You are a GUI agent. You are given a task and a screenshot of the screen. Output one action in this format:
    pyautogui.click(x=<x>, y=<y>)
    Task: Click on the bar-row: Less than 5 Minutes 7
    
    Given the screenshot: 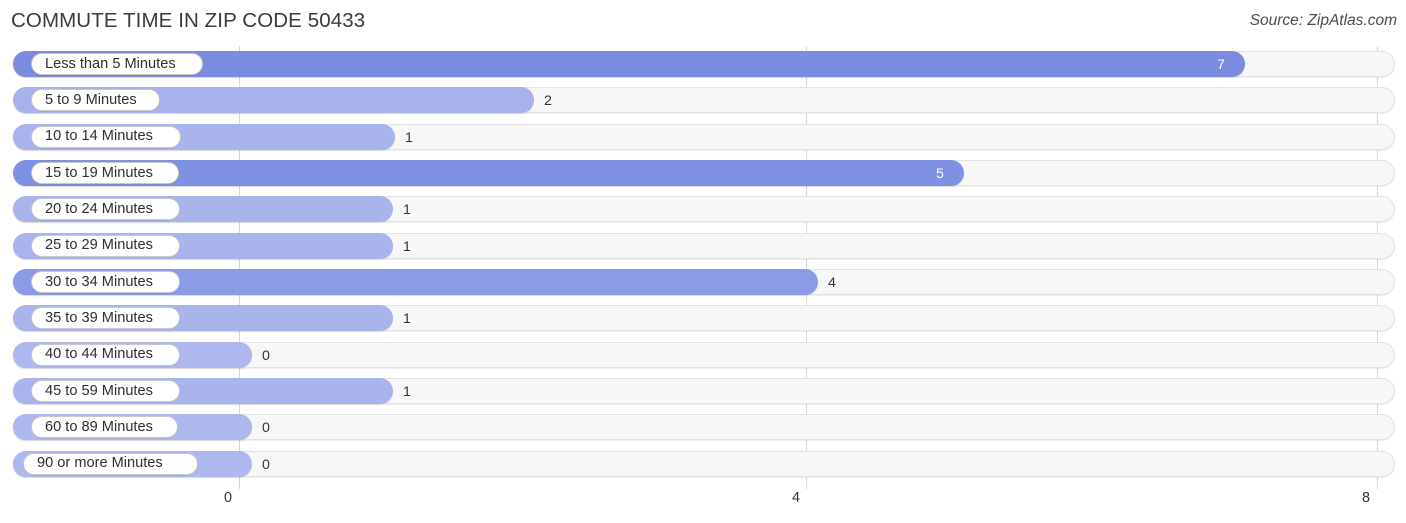 What is the action you would take?
    pyautogui.click(x=703, y=65)
    